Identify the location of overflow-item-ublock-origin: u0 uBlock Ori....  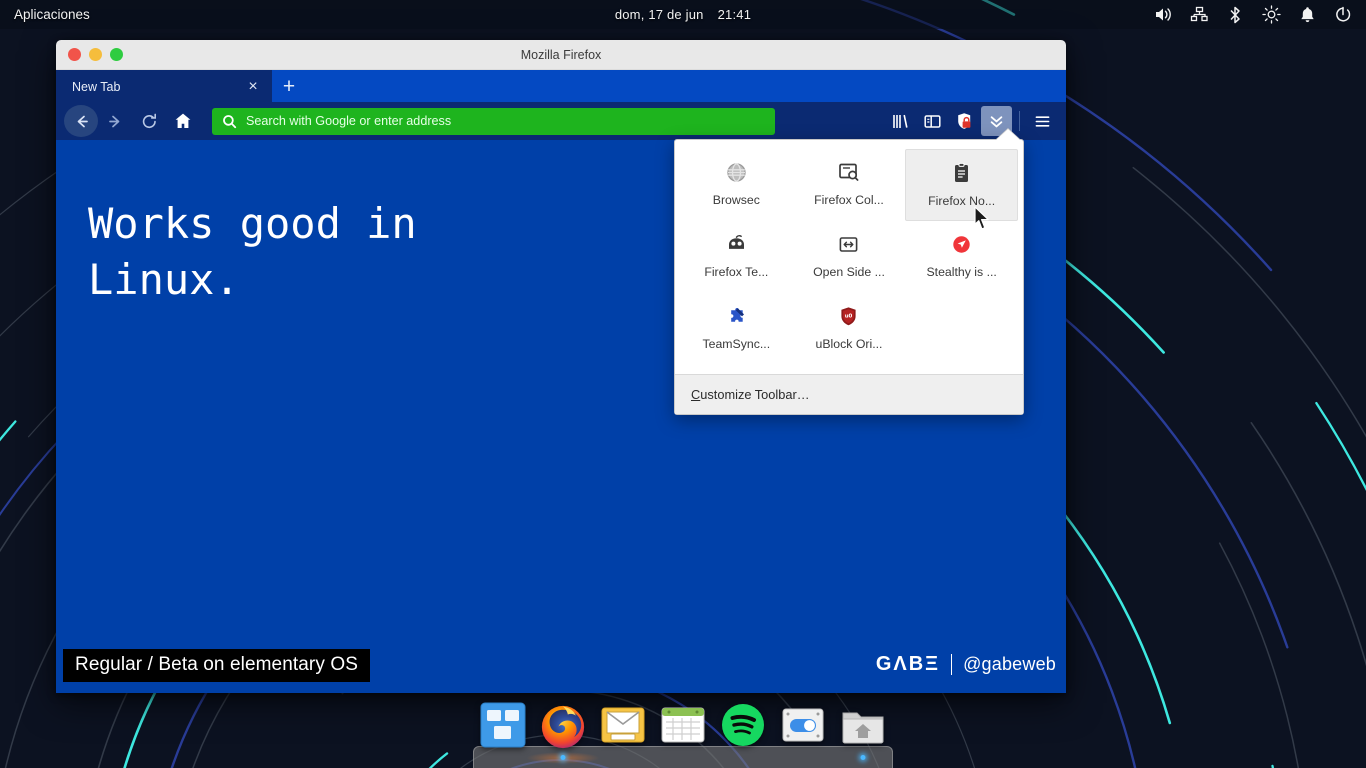
(849, 329).